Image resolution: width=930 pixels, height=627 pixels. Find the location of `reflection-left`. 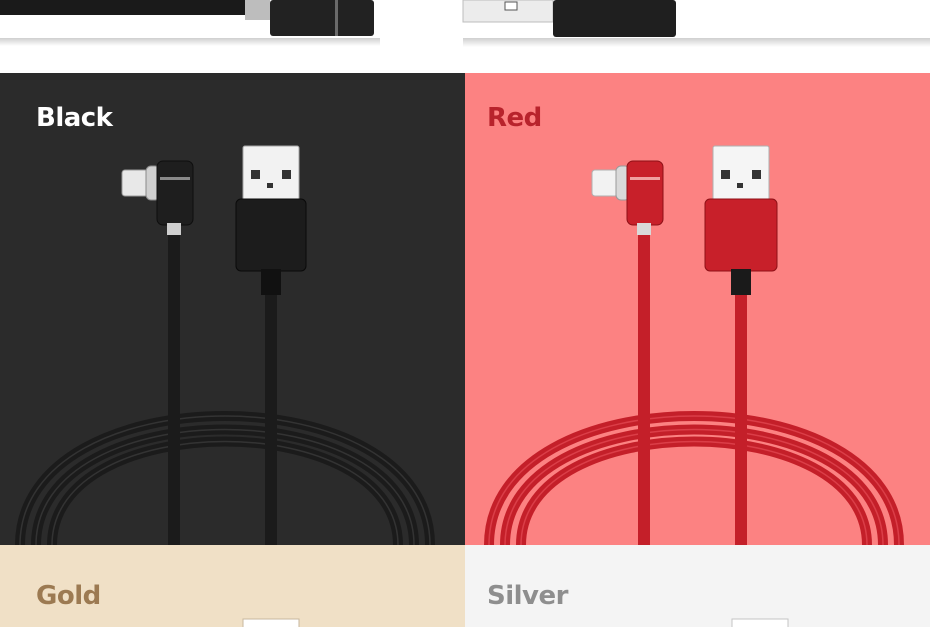

reflection-left is located at coordinates (190, 42).